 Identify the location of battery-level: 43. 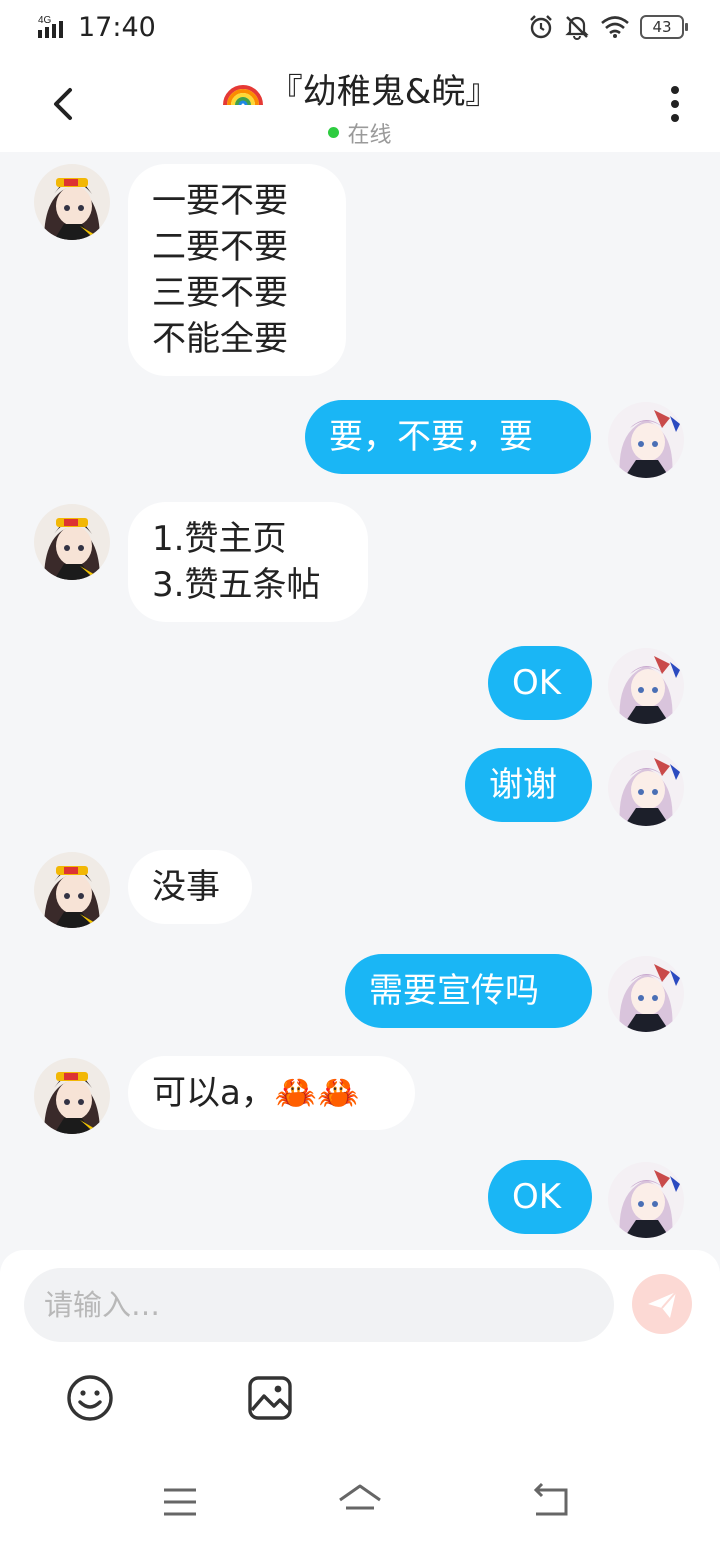
(662, 27).